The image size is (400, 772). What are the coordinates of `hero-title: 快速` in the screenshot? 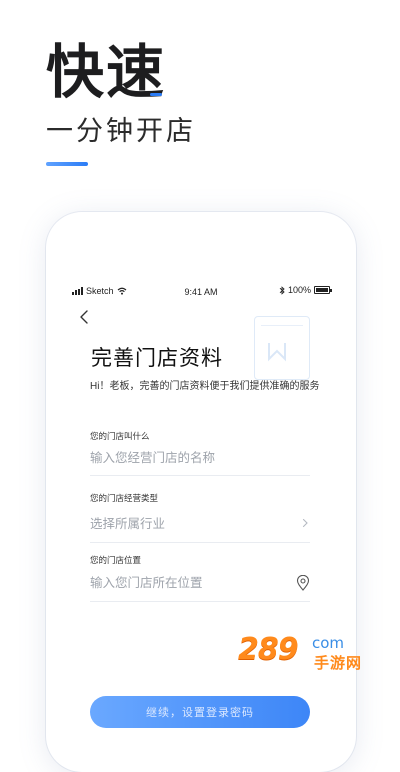 It's located at (106, 73).